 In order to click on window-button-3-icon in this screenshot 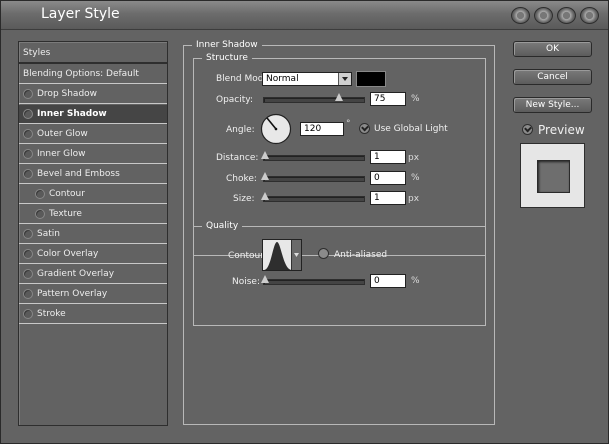, I will do `click(566, 15)`.